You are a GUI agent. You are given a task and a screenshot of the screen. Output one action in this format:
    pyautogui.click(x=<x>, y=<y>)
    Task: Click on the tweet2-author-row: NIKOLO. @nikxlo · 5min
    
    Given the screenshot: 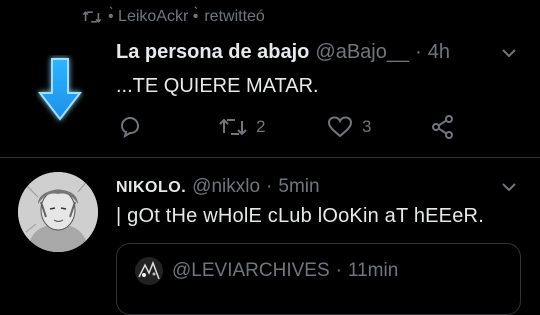 What is the action you would take?
    pyautogui.click(x=218, y=187)
    